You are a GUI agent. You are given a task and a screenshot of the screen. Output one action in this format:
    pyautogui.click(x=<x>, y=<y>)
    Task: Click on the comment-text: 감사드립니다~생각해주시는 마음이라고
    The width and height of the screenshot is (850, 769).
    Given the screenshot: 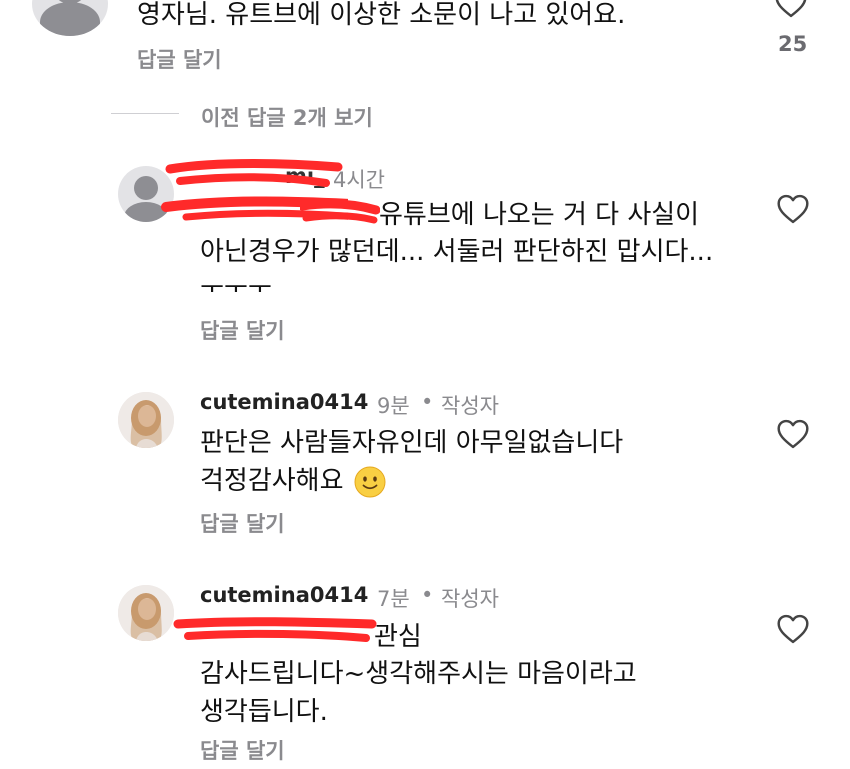 What is the action you would take?
    pyautogui.click(x=418, y=674)
    